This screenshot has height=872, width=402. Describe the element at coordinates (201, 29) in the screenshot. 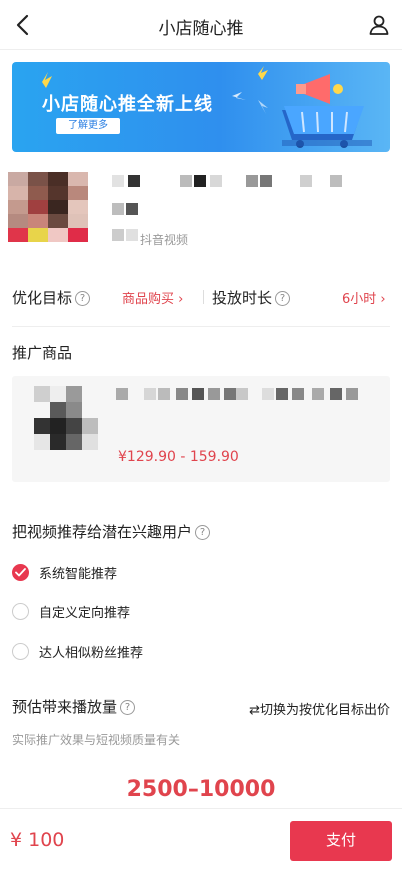

I see `page-title: 小店随心推` at that location.